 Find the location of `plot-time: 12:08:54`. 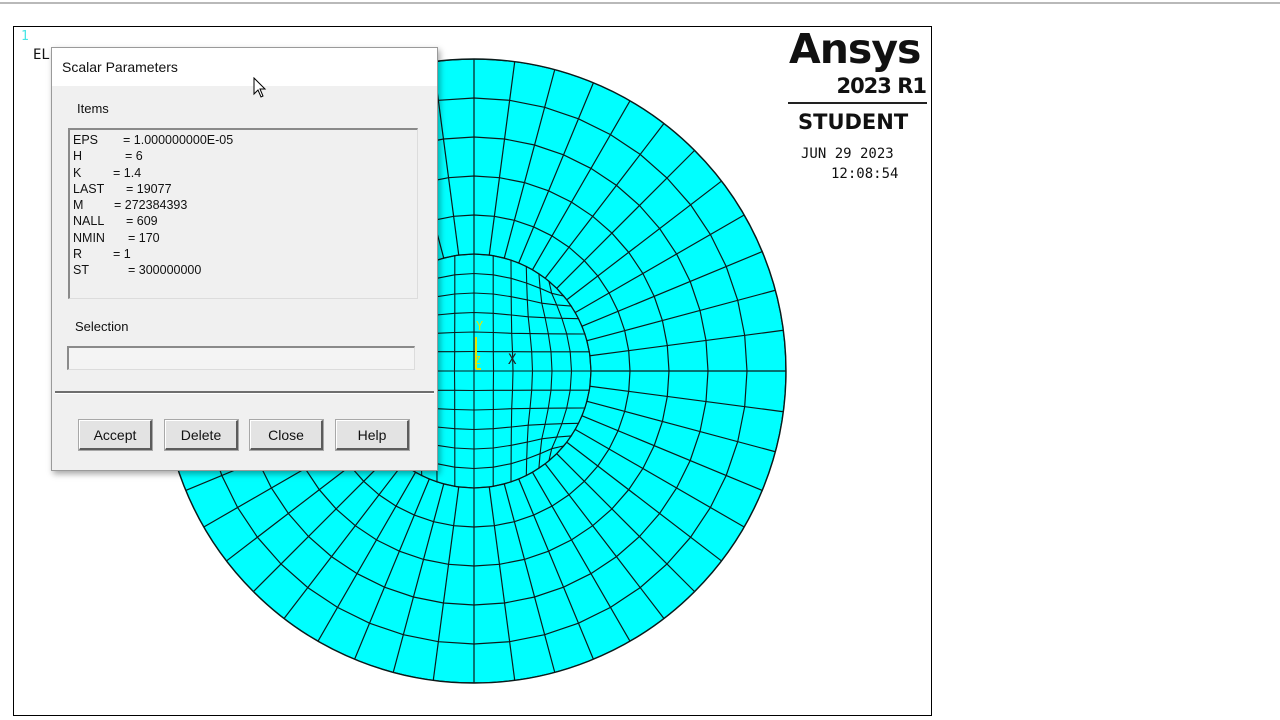

plot-time: 12:08:54 is located at coordinates (865, 174).